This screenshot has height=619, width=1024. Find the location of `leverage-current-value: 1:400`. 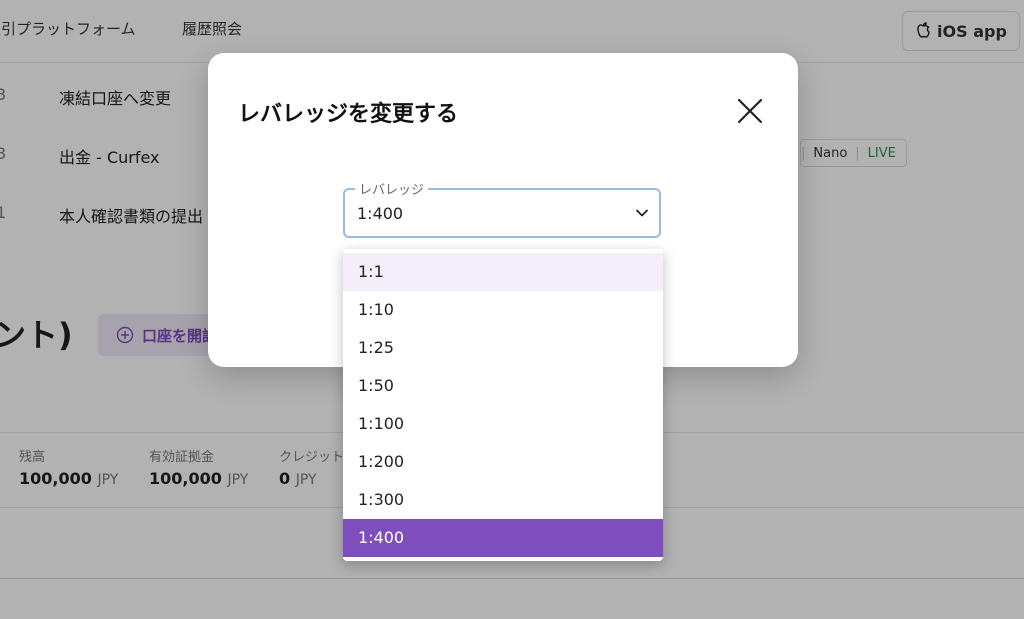

leverage-current-value: 1:400 is located at coordinates (380, 213).